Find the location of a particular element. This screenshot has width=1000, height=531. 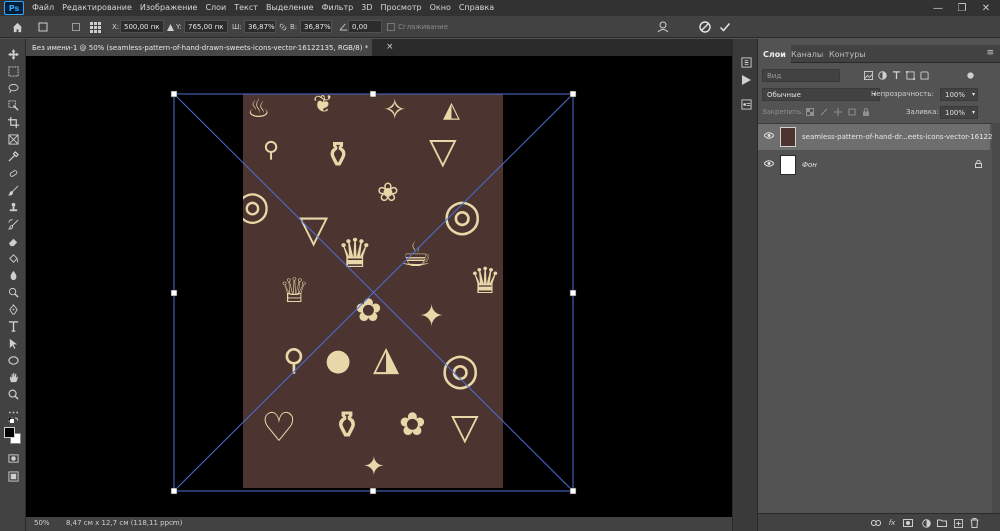

healing-brush-tool-icon is located at coordinates (13, 173).